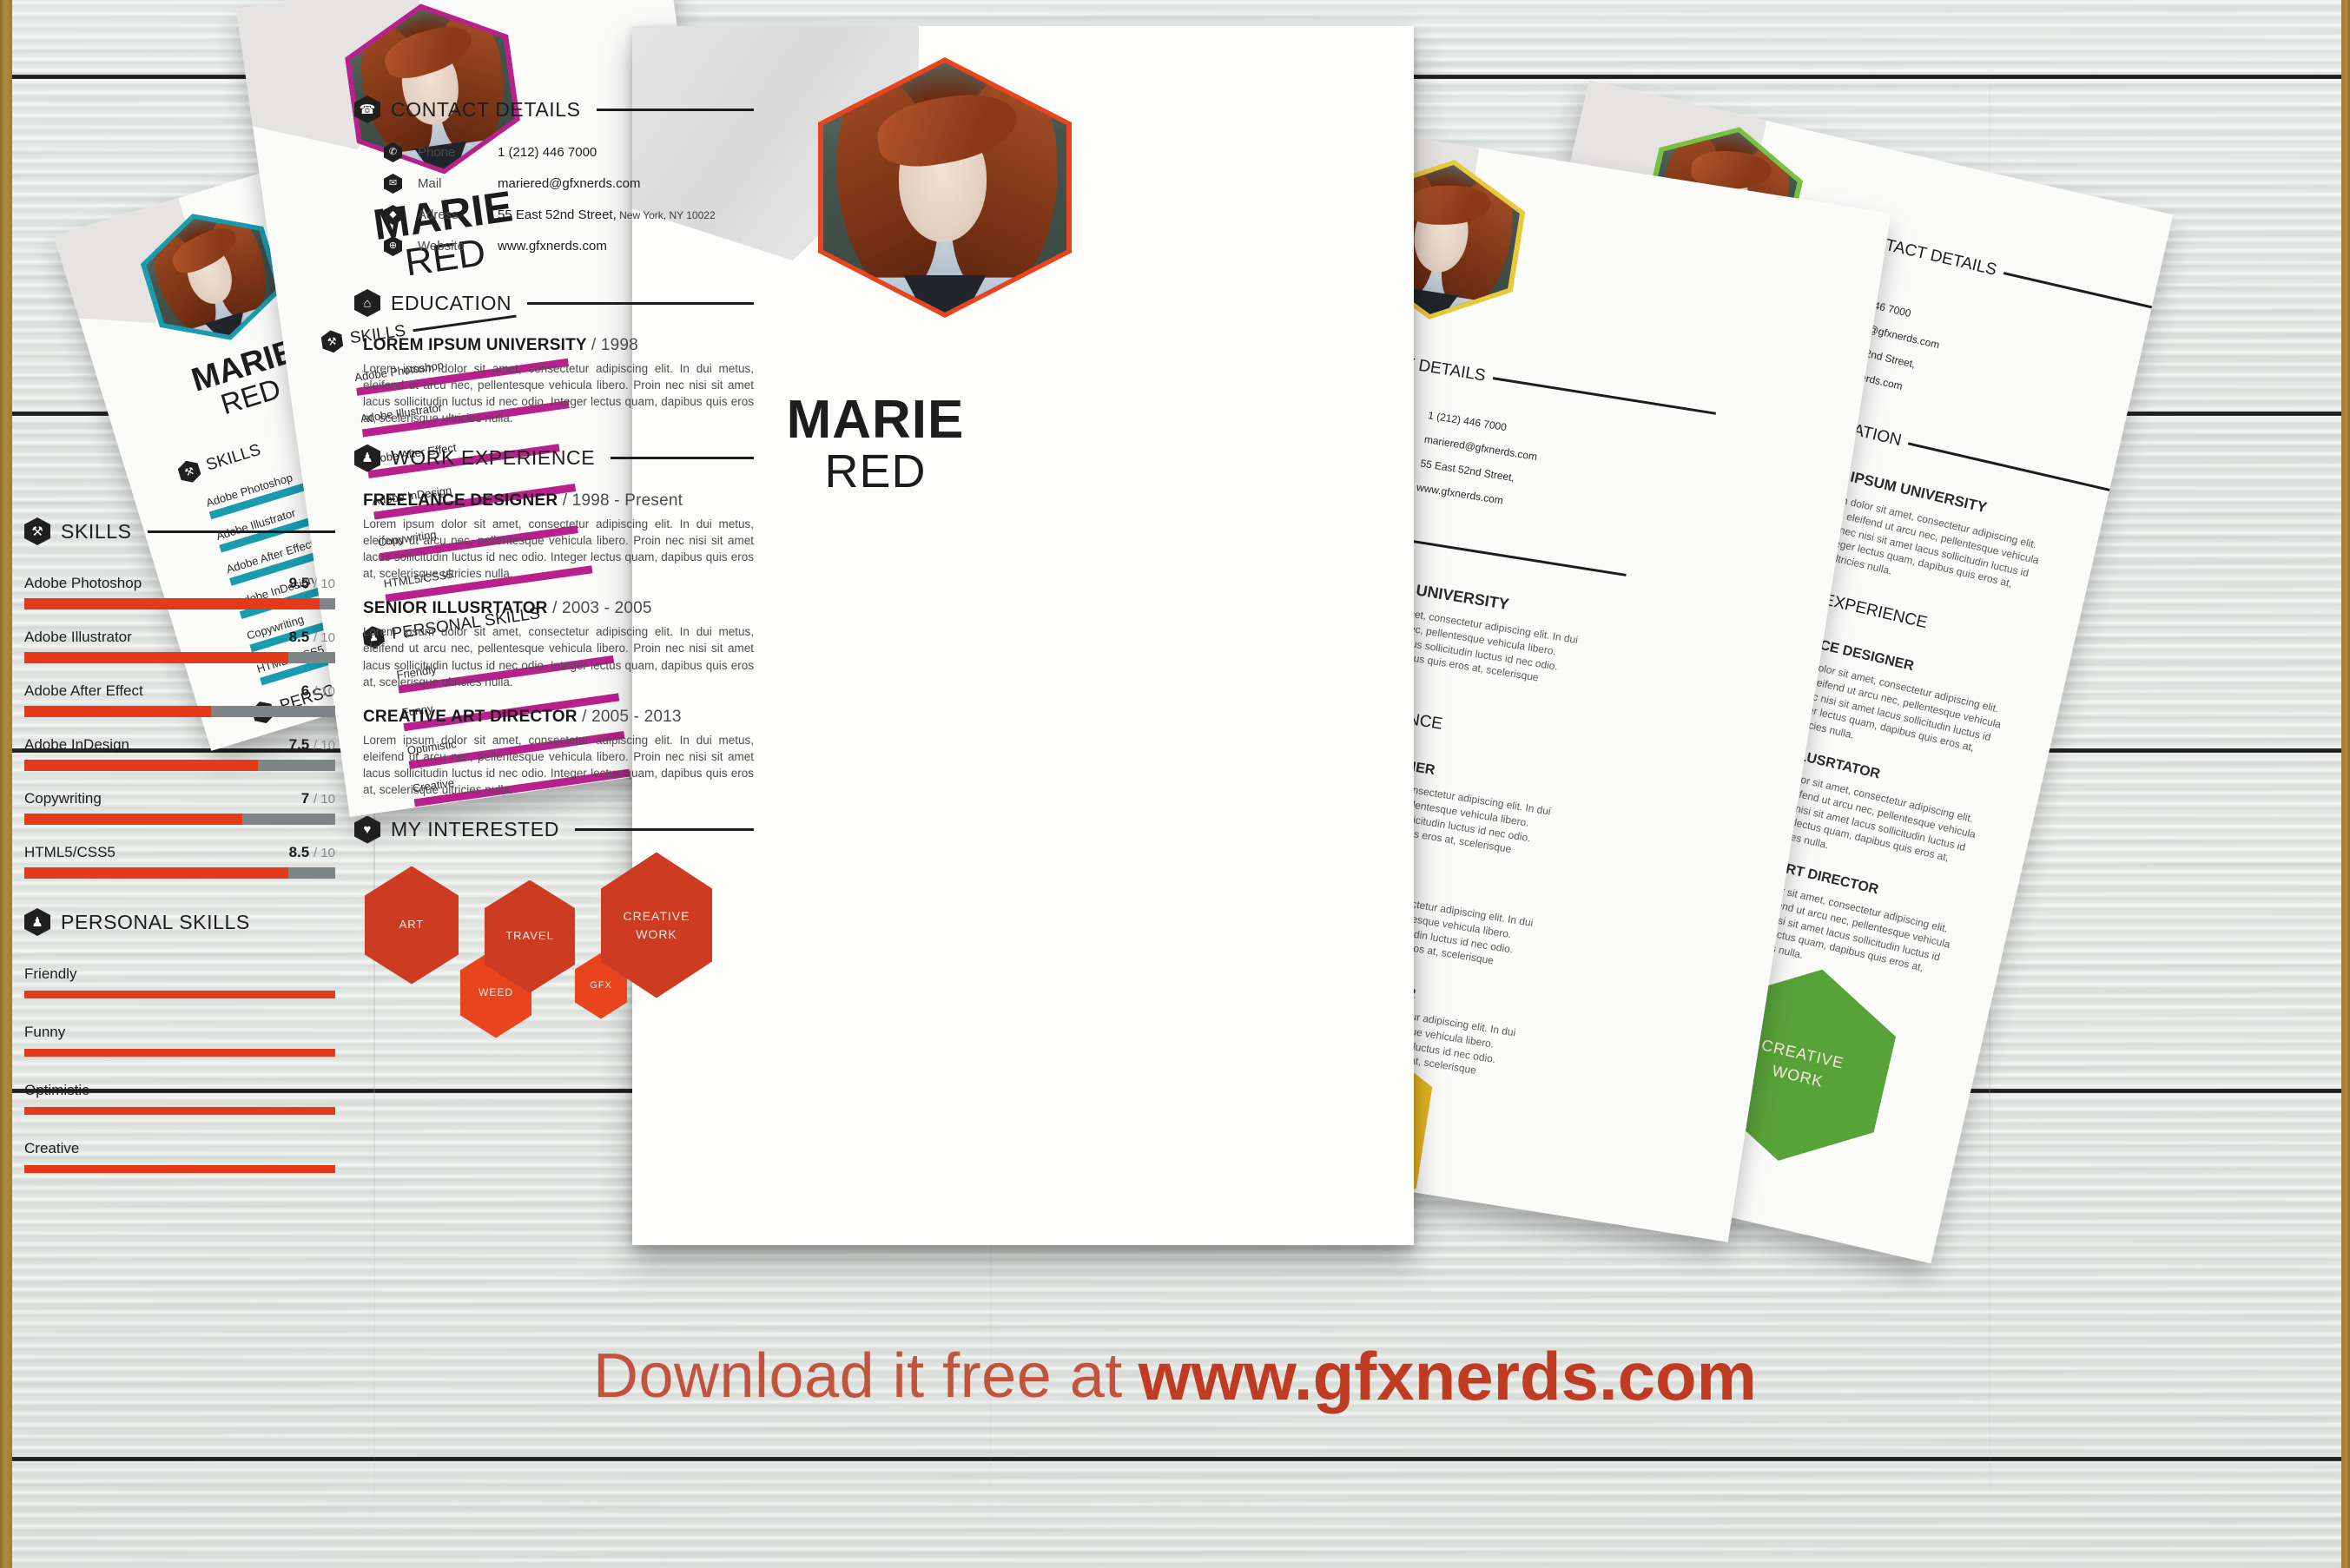 This screenshot has width=2350, height=1568. What do you see at coordinates (179, 1069) in the screenshot?
I see `personal-skills-list: Friendly Funny Optimistic Creative` at bounding box center [179, 1069].